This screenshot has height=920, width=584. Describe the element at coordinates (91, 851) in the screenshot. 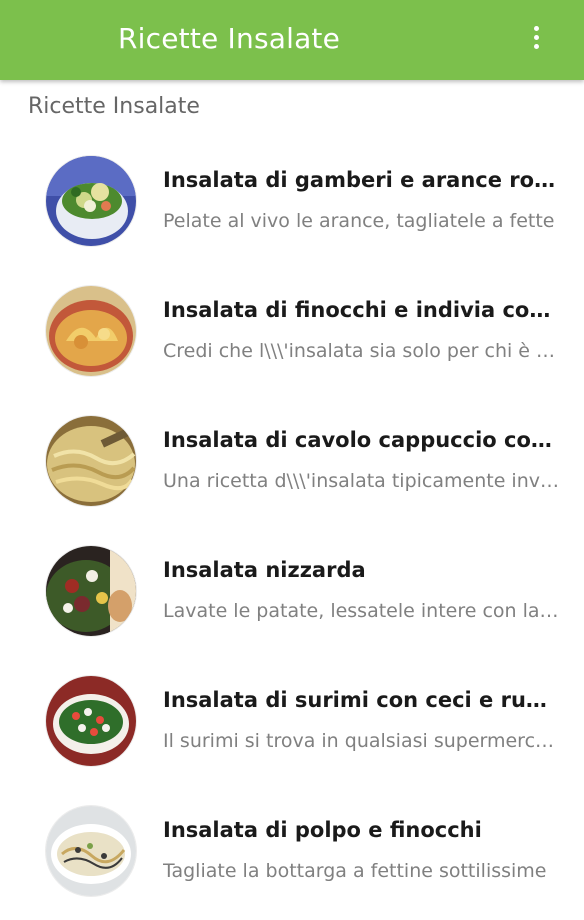

I see `octopus-salad-thumbnail` at that location.